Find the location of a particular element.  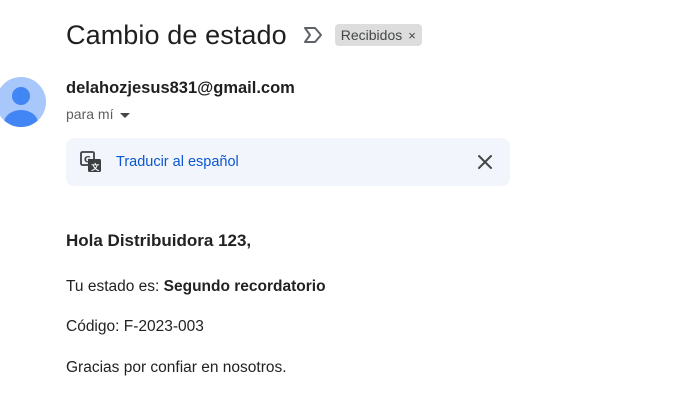

remove-label-button: × is located at coordinates (412, 35).